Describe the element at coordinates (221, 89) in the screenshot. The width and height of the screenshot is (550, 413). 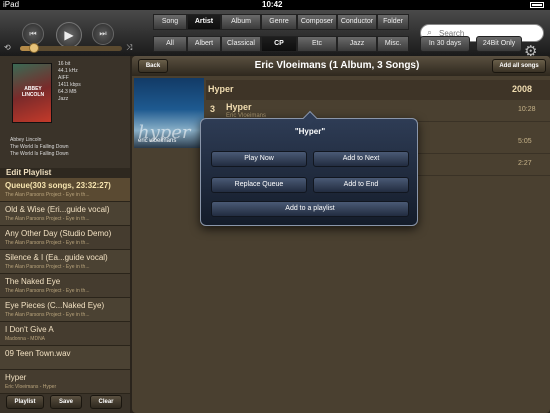
I see `album-name: Hyper` at that location.